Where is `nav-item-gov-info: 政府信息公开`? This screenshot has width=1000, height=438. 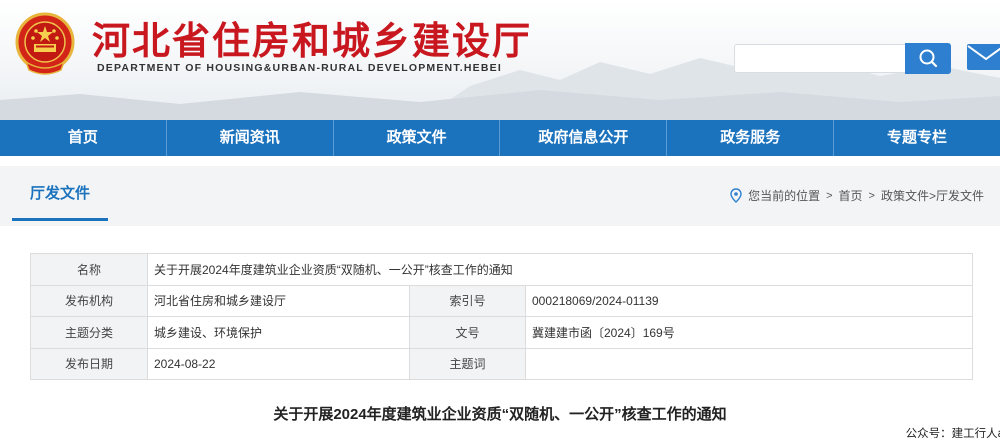 nav-item-gov-info: 政府信息公开 is located at coordinates (582, 138).